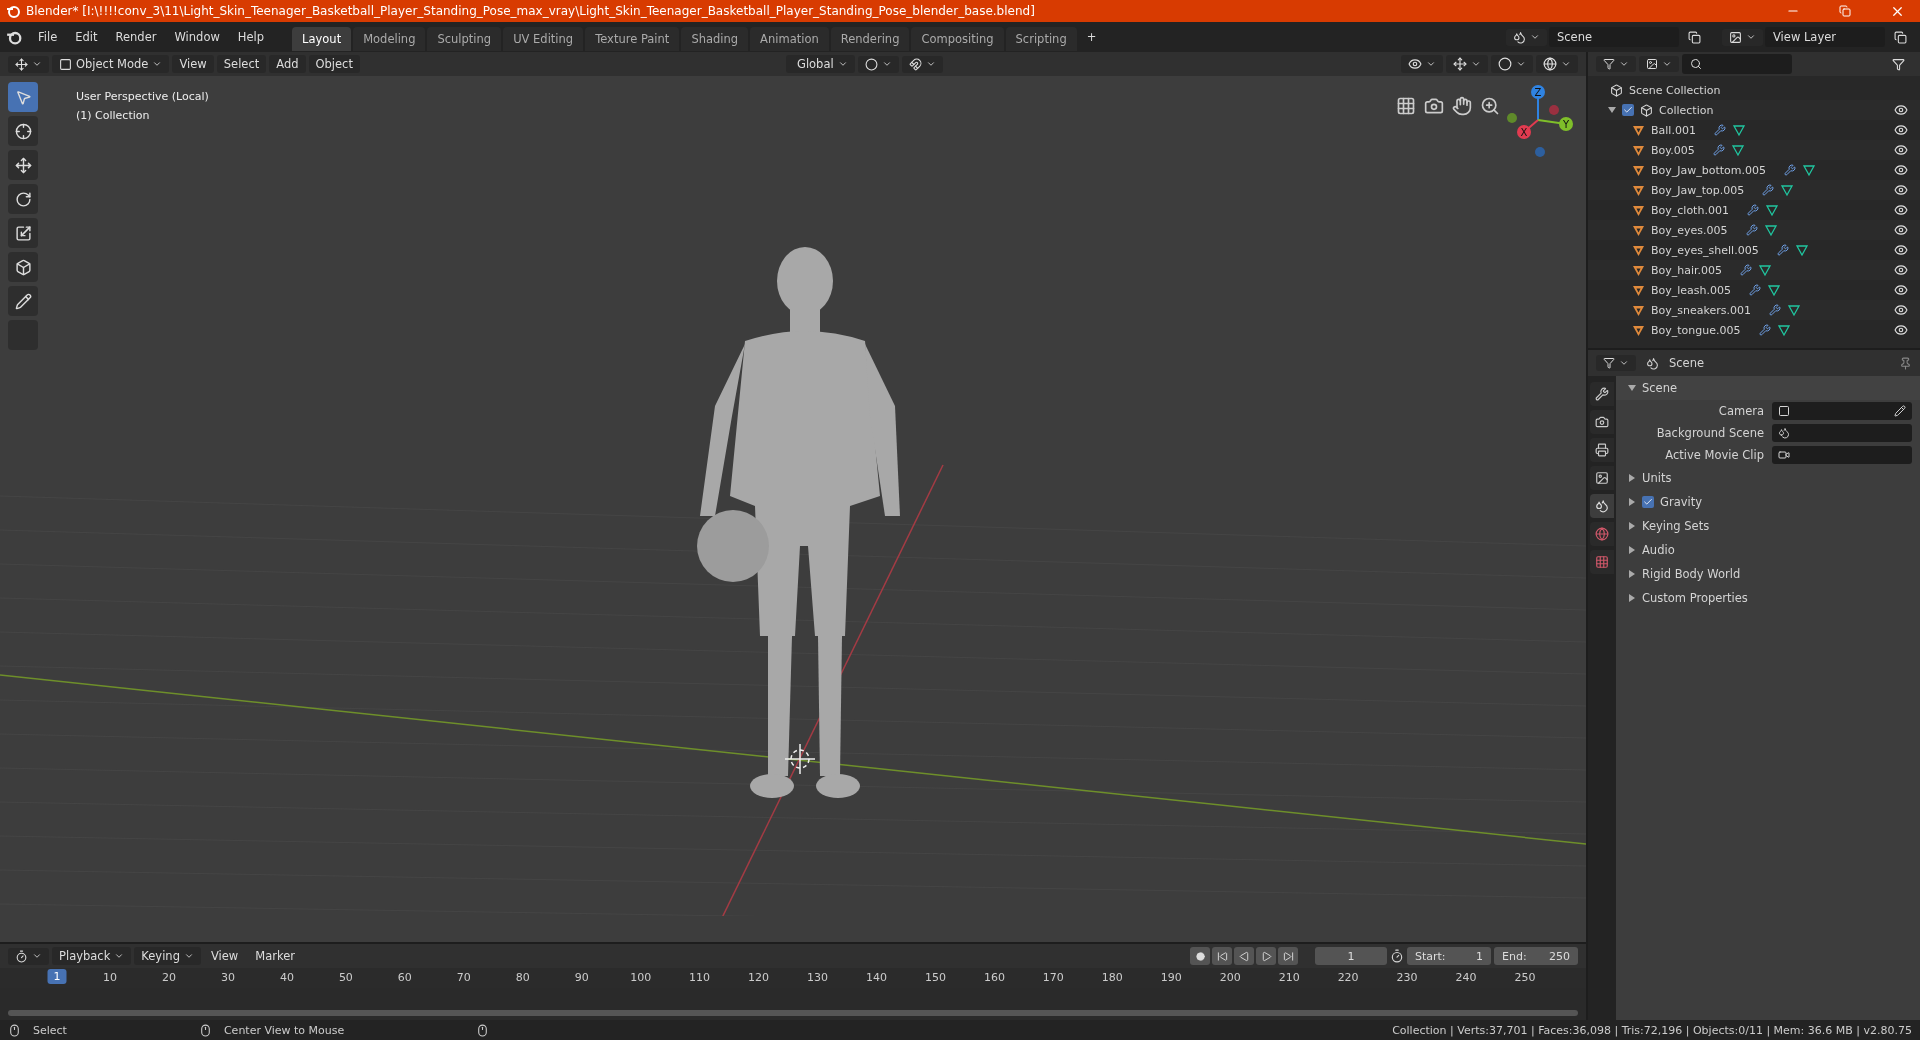  Describe the element at coordinates (48, 37) in the screenshot. I see `menu-item: File` at that location.